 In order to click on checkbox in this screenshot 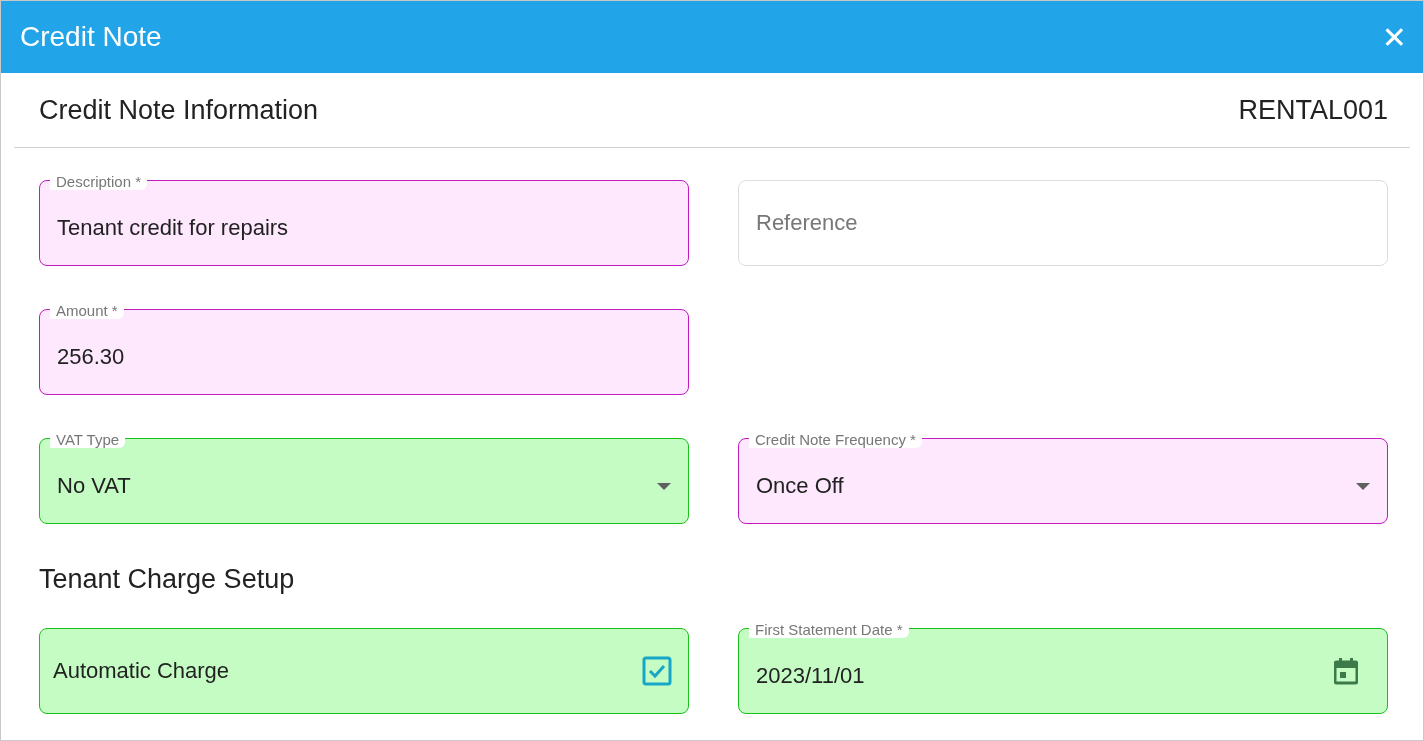, I will do `click(657, 671)`.